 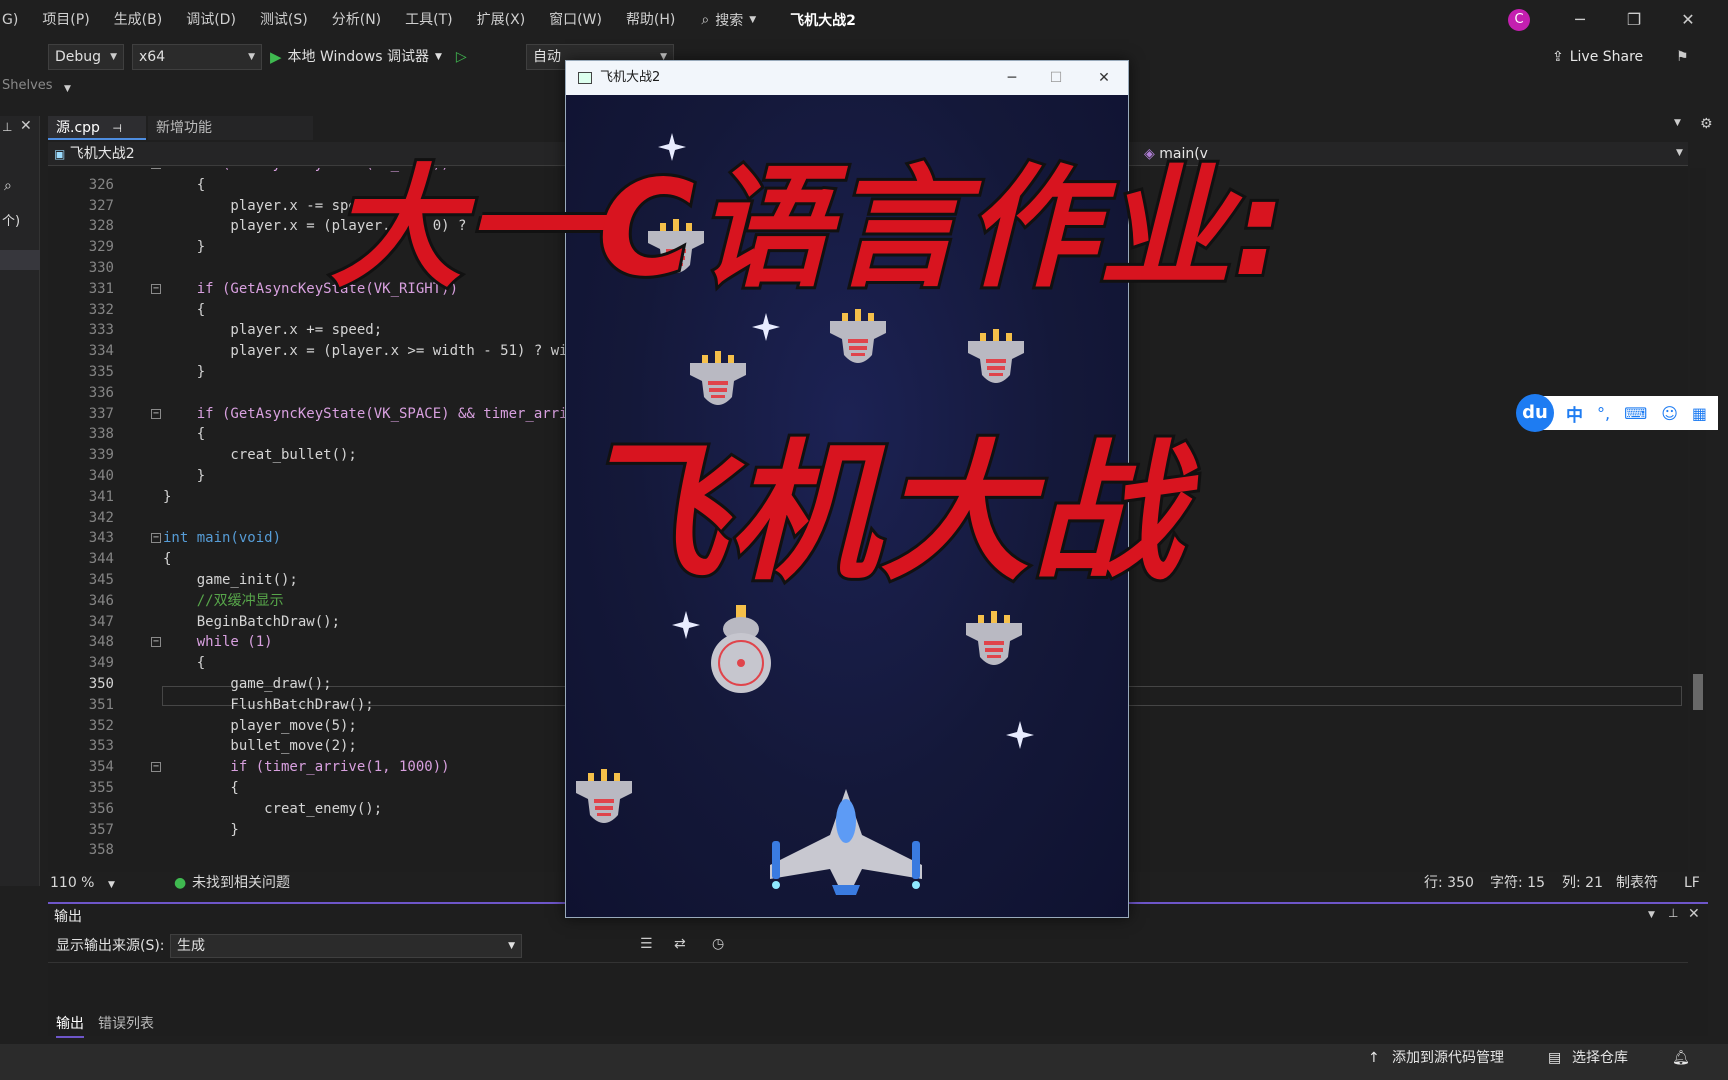 What do you see at coordinates (284, 20) in the screenshot?
I see `menu-item-test: 测试(S)` at bounding box center [284, 20].